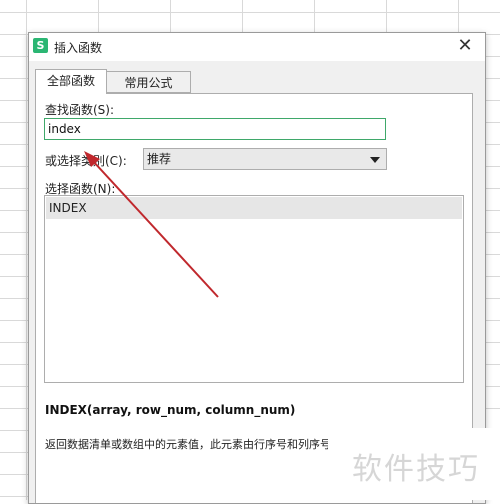 The width and height of the screenshot is (500, 504). What do you see at coordinates (40, 45) in the screenshot?
I see `app-logo-icon: S` at bounding box center [40, 45].